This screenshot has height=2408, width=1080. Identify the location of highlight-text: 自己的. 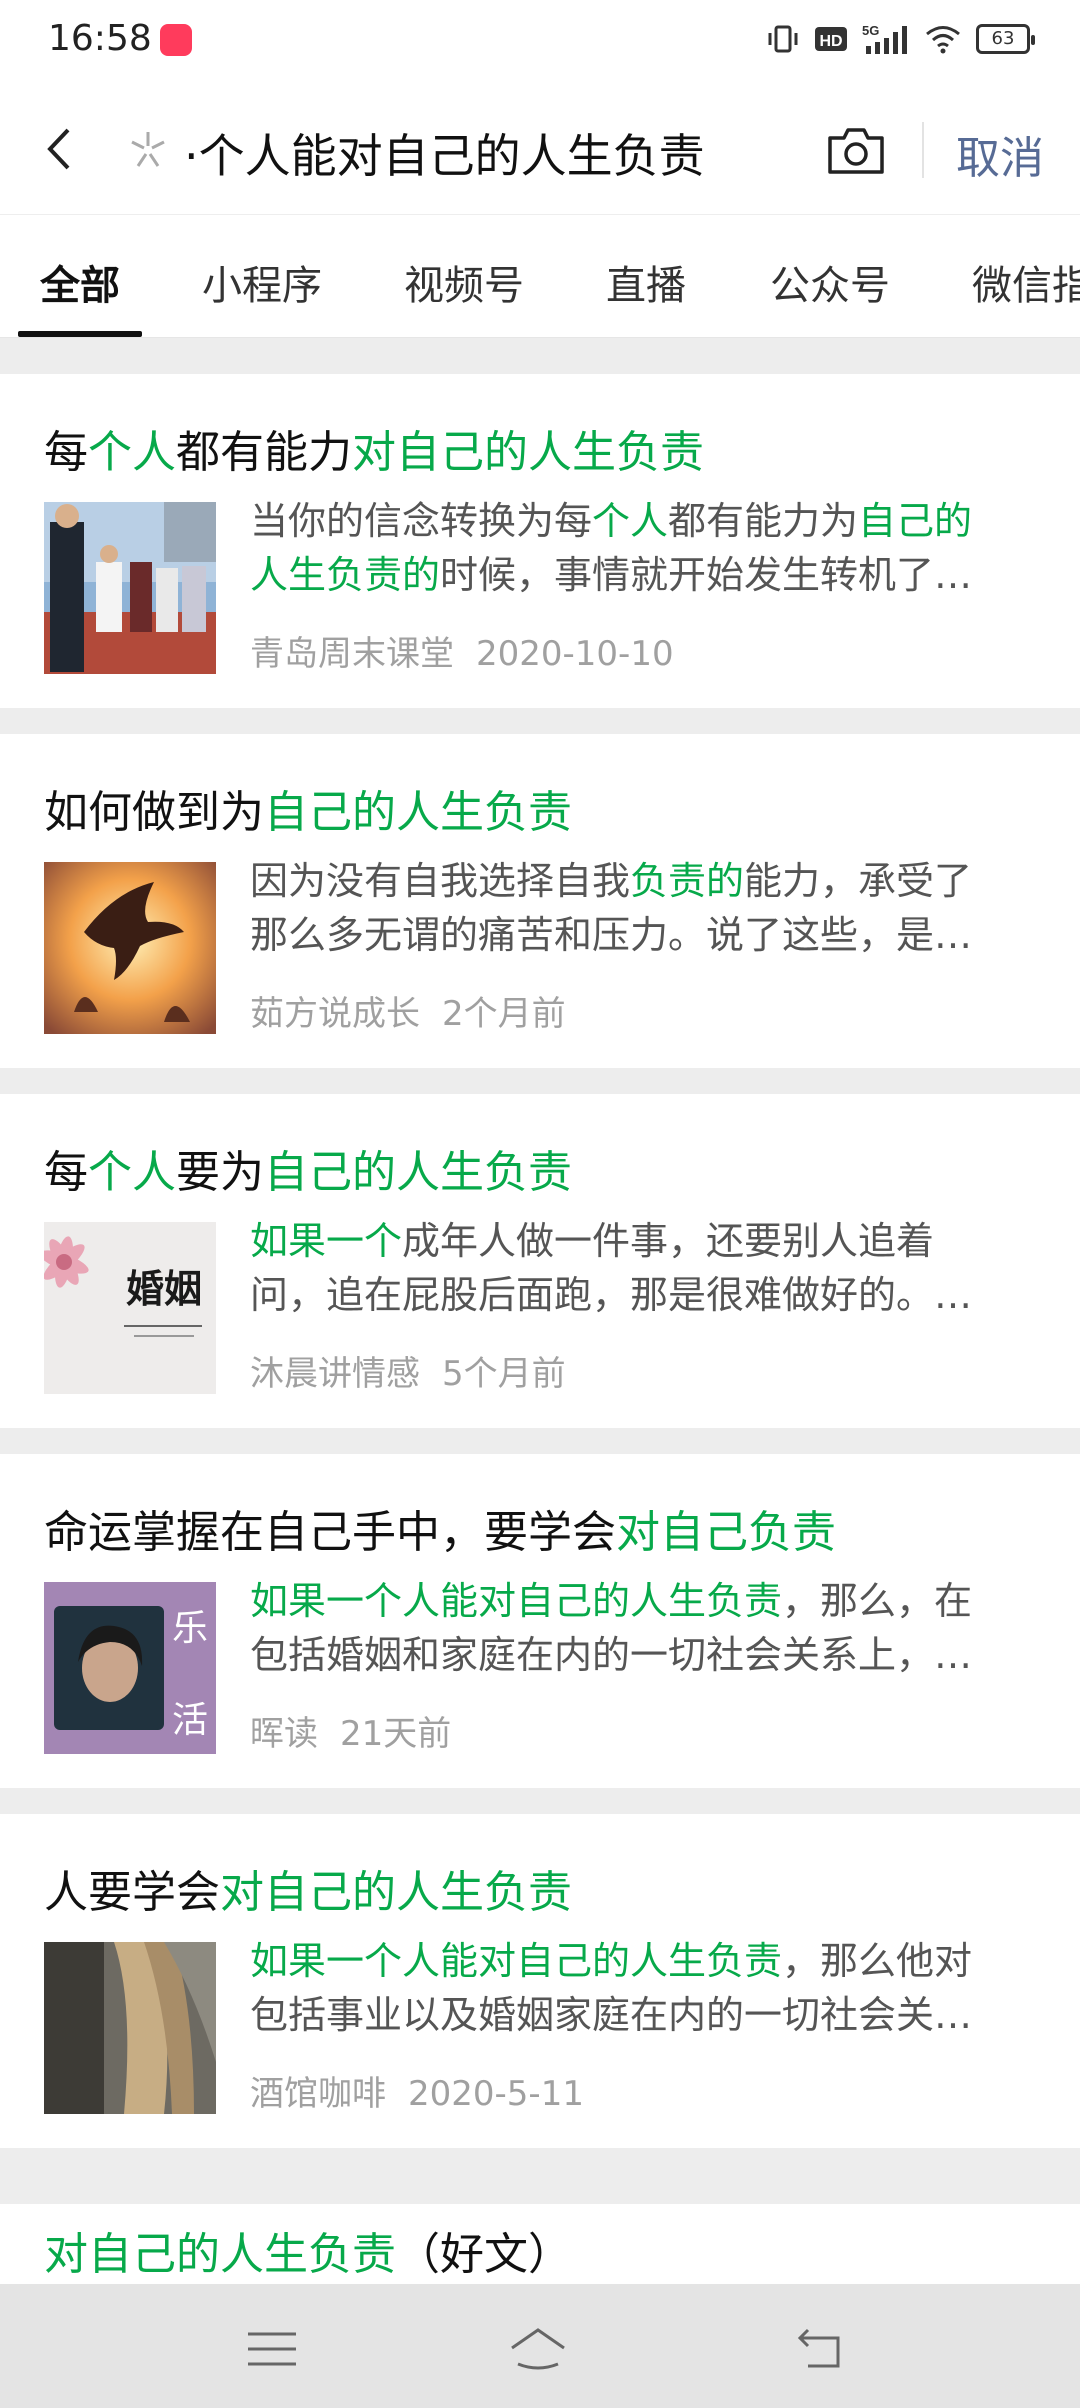
(915, 521).